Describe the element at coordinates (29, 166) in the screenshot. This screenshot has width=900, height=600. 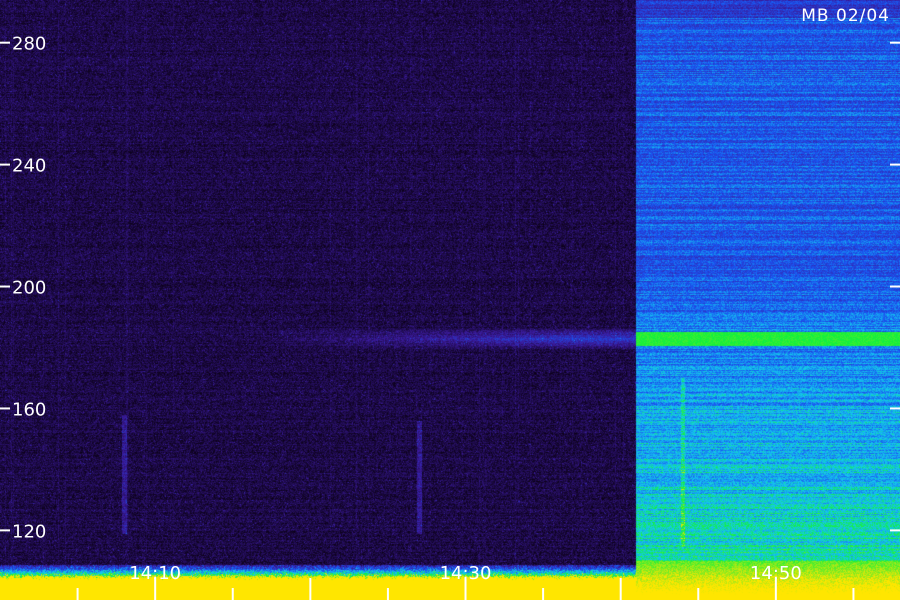
I see `y-tick-label: 240` at that location.